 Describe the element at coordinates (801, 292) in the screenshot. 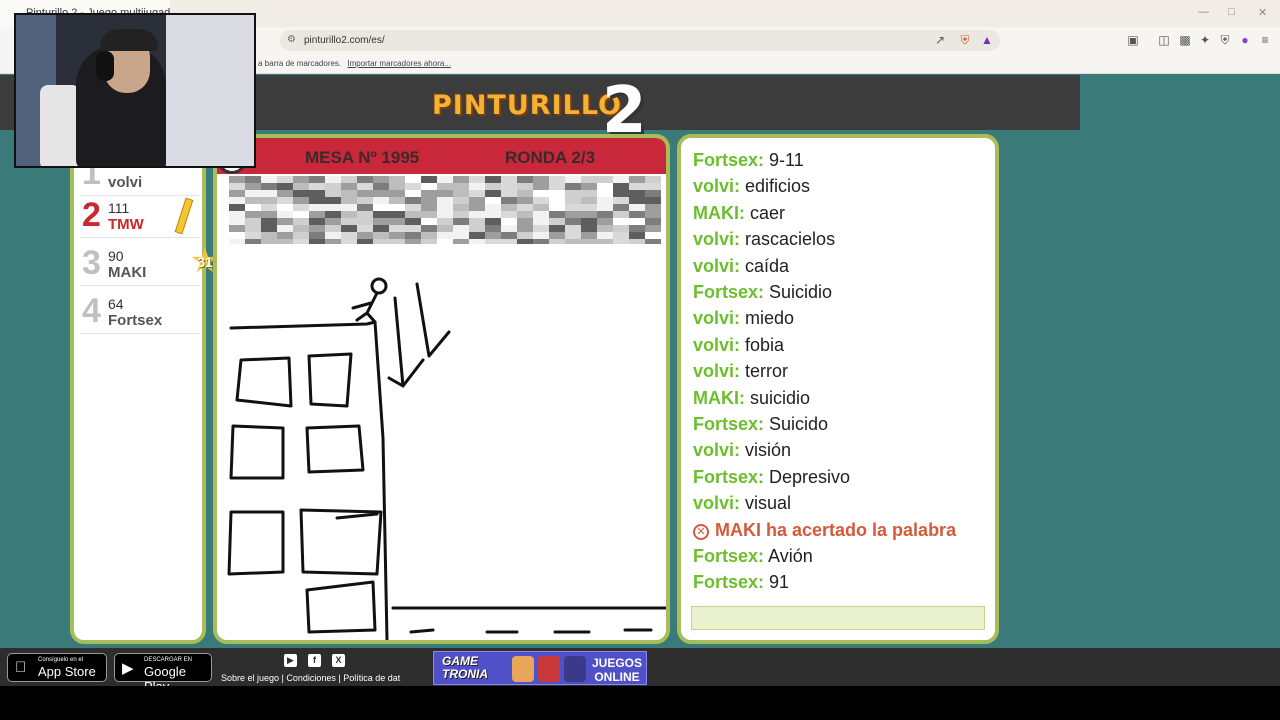

I see `chat-text: Suicidio` at that location.